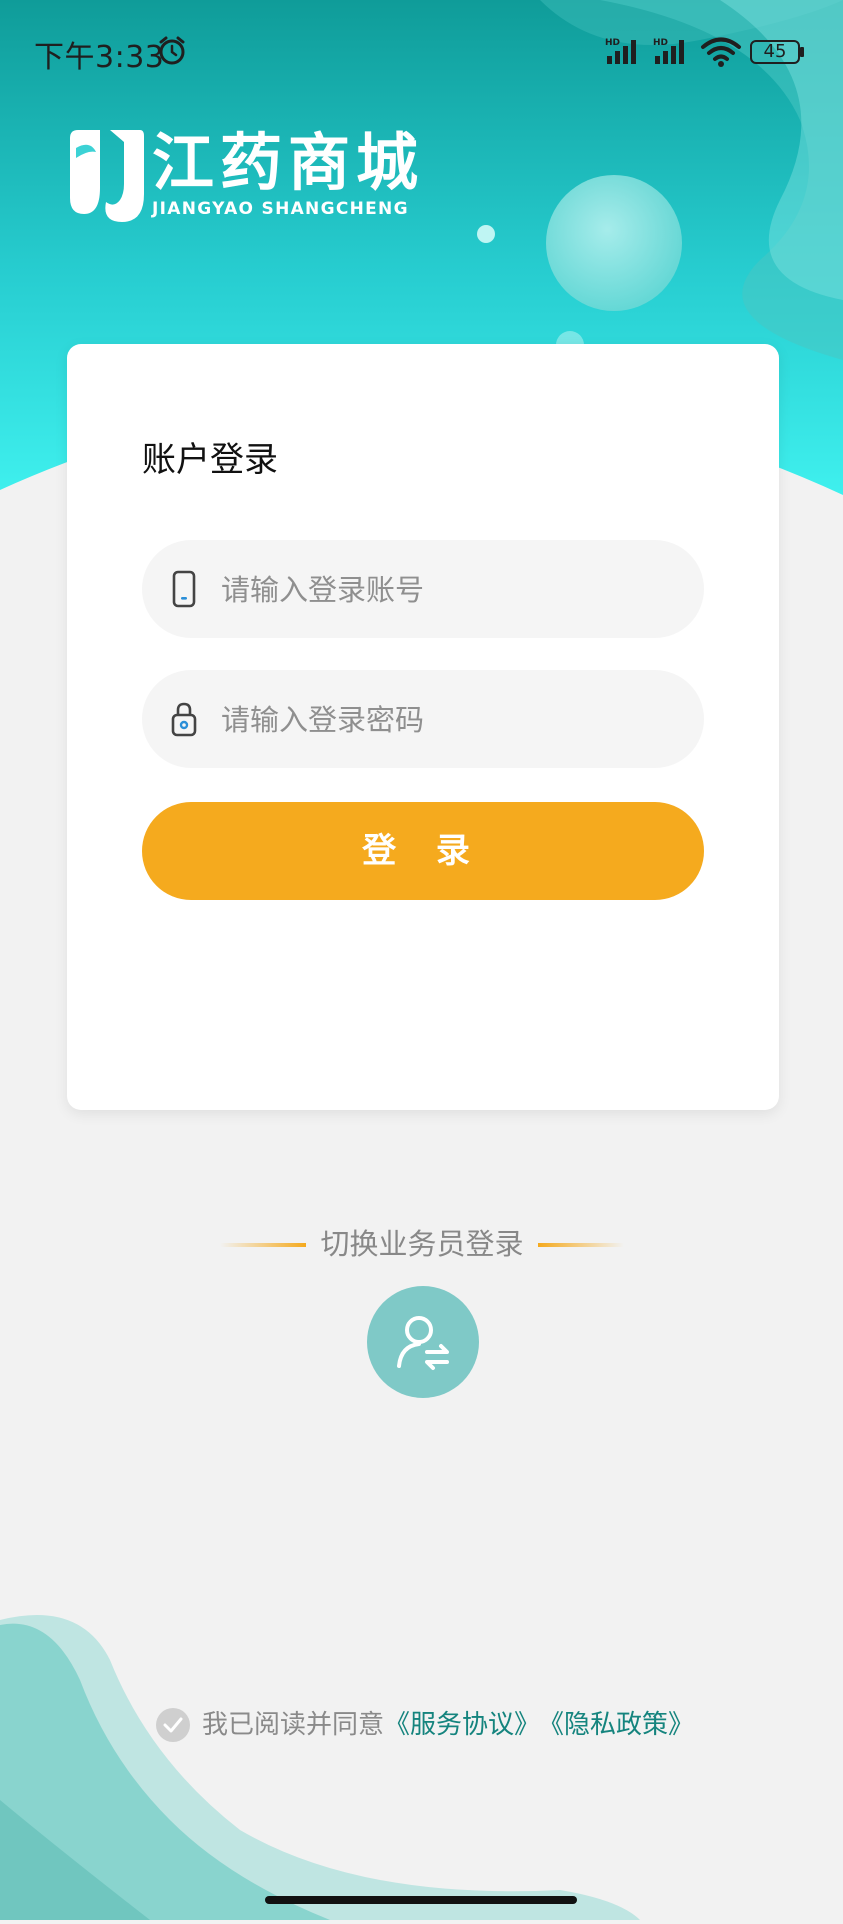  I want to click on check-icon, so click(173, 1725).